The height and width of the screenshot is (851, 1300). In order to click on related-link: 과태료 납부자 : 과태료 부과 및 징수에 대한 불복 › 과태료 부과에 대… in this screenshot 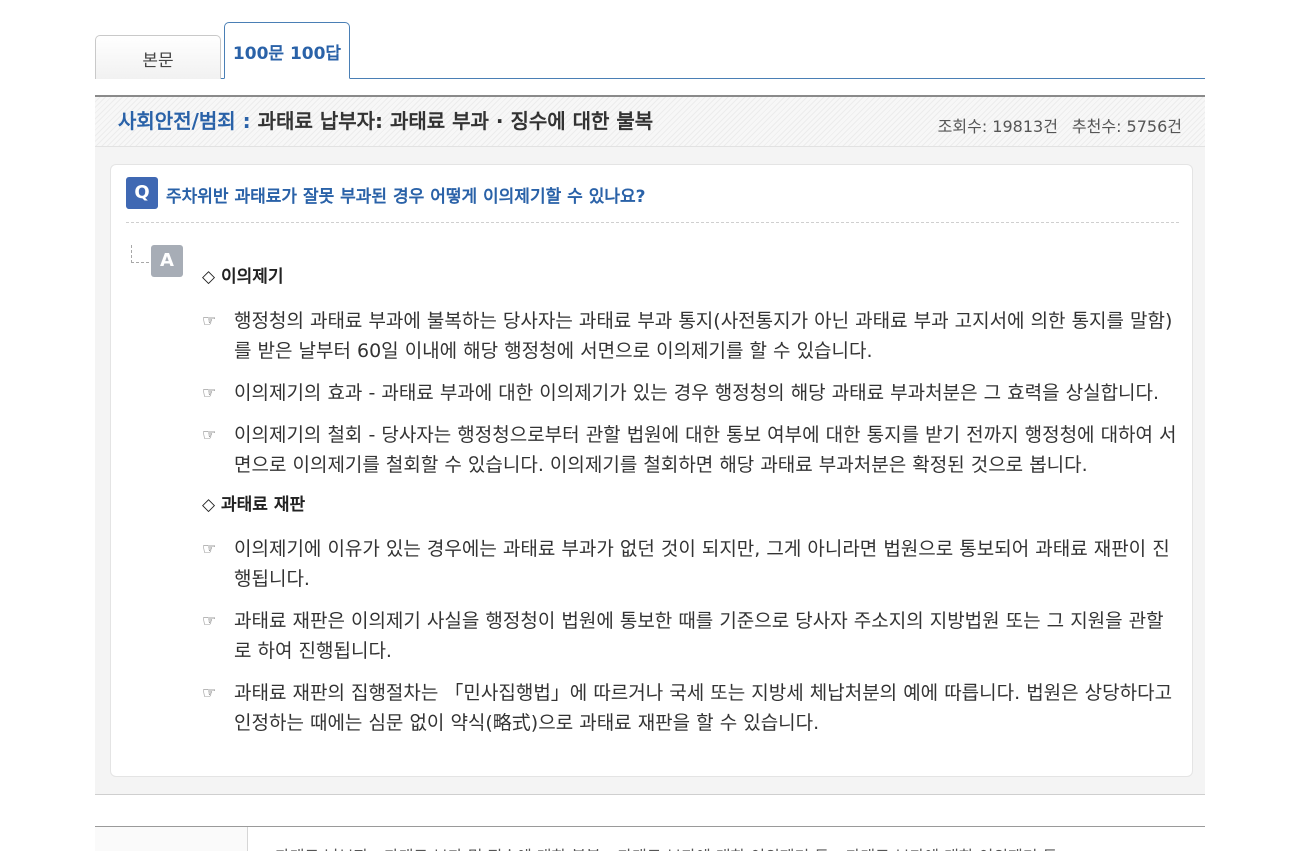, I will do `click(666, 847)`.